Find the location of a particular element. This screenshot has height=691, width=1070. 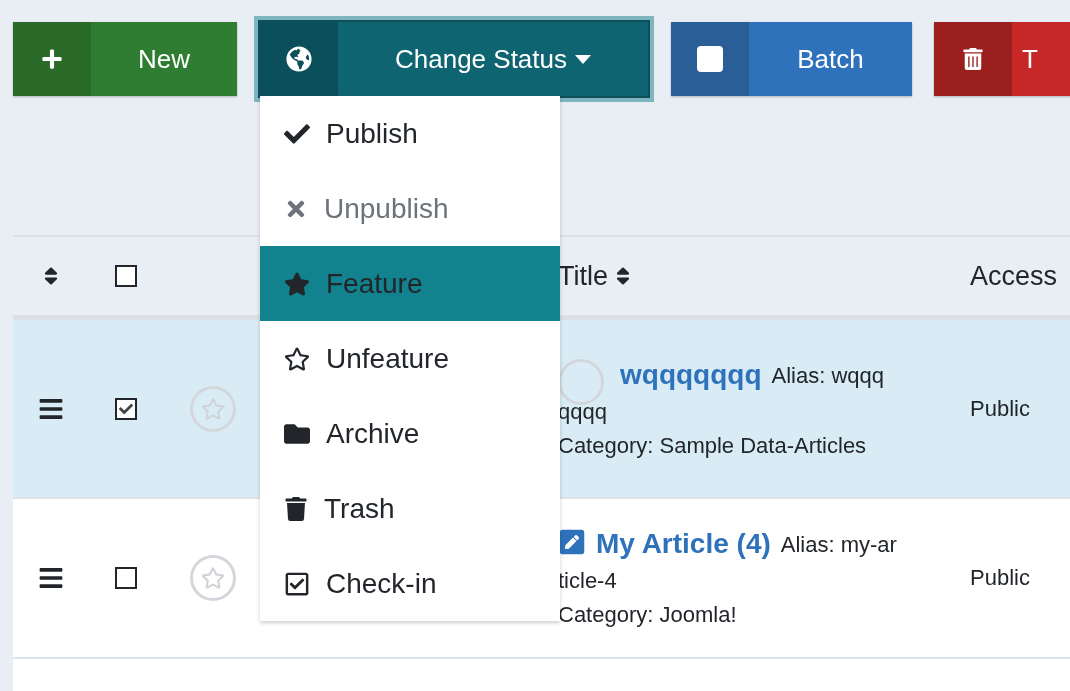

menu-item: Unfeature is located at coordinates (410, 358).